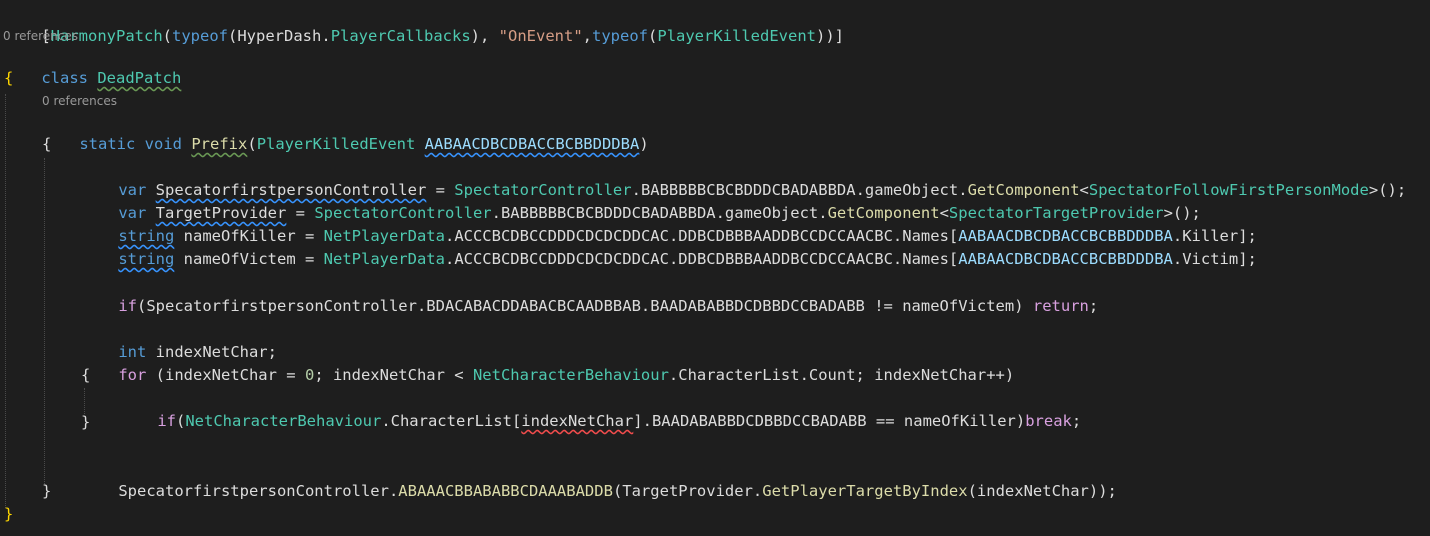 This screenshot has height=536, width=1430. I want to click on code-token: SpecatorfirstpersonController, so click(253, 491).